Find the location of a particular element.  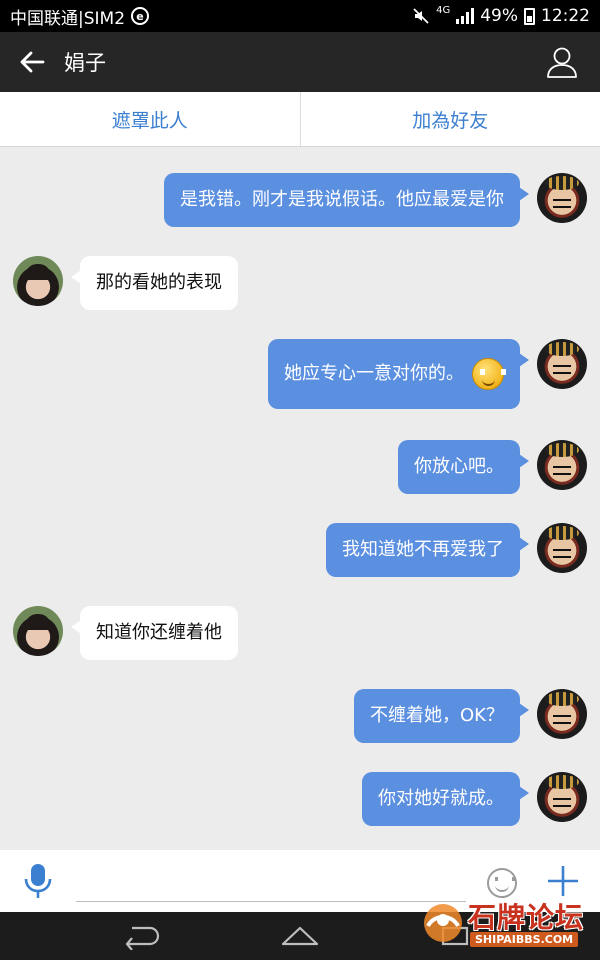

add-friend-button: 加為好友 is located at coordinates (449, 119).